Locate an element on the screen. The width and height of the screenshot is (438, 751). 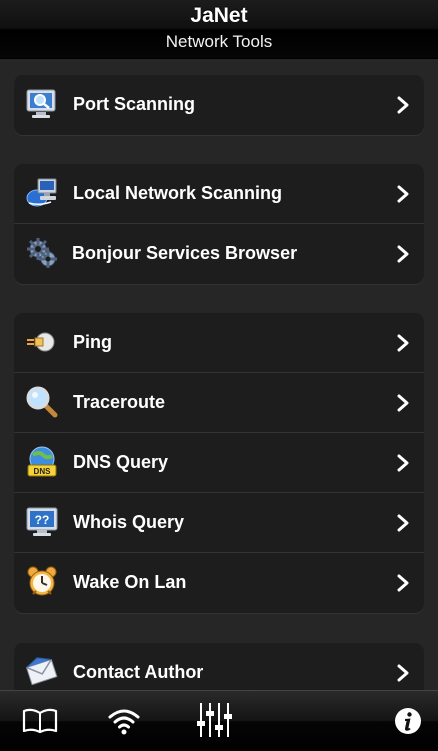
menu-item-port-scanning: Port Scanning is located at coordinates (219, 105).